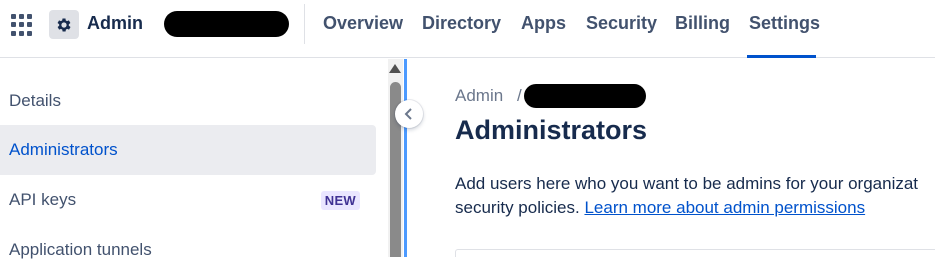 The width and height of the screenshot is (935, 275). I want to click on redacted-breadcrumb-item, so click(585, 96).